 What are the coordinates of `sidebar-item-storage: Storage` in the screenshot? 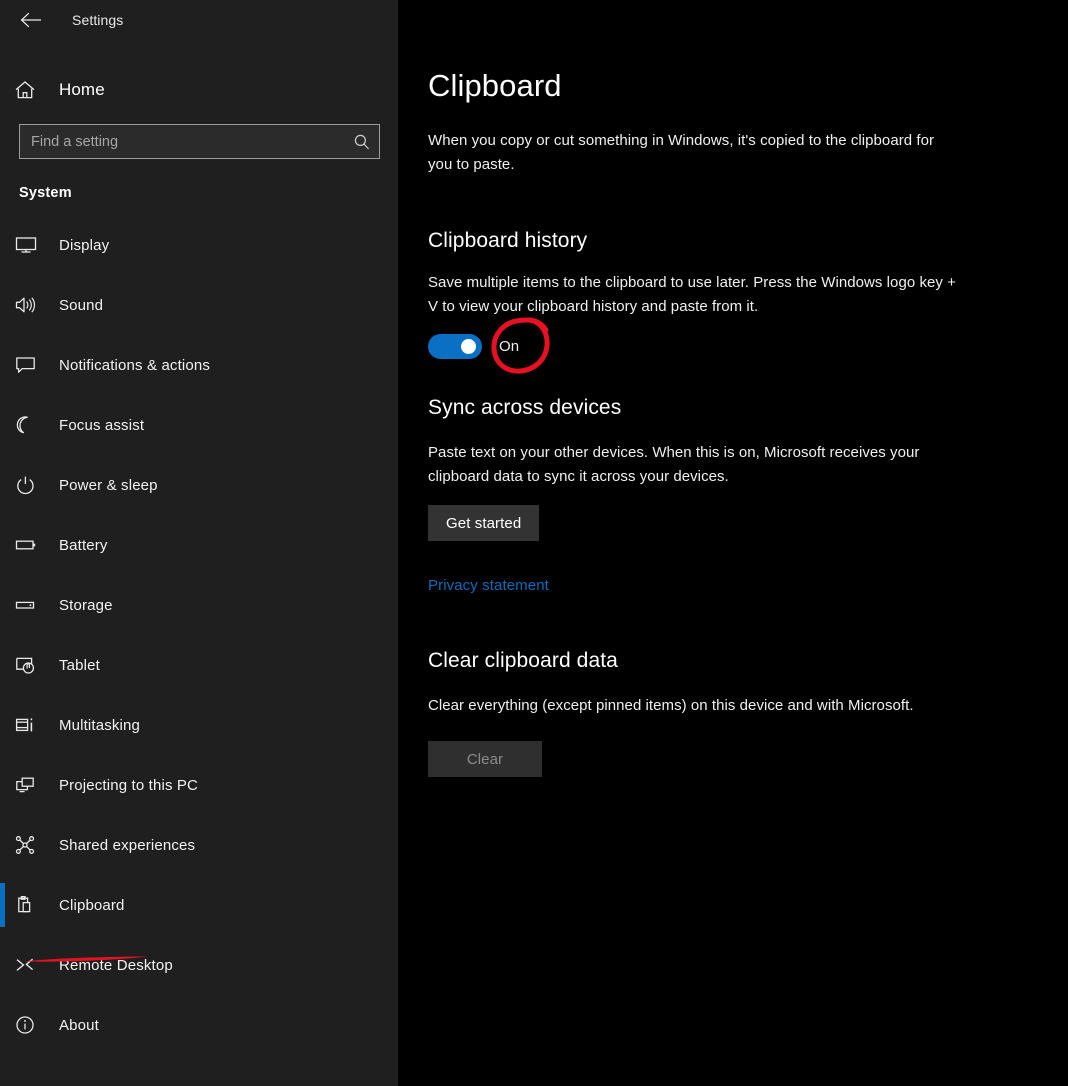 It's located at (199, 605).